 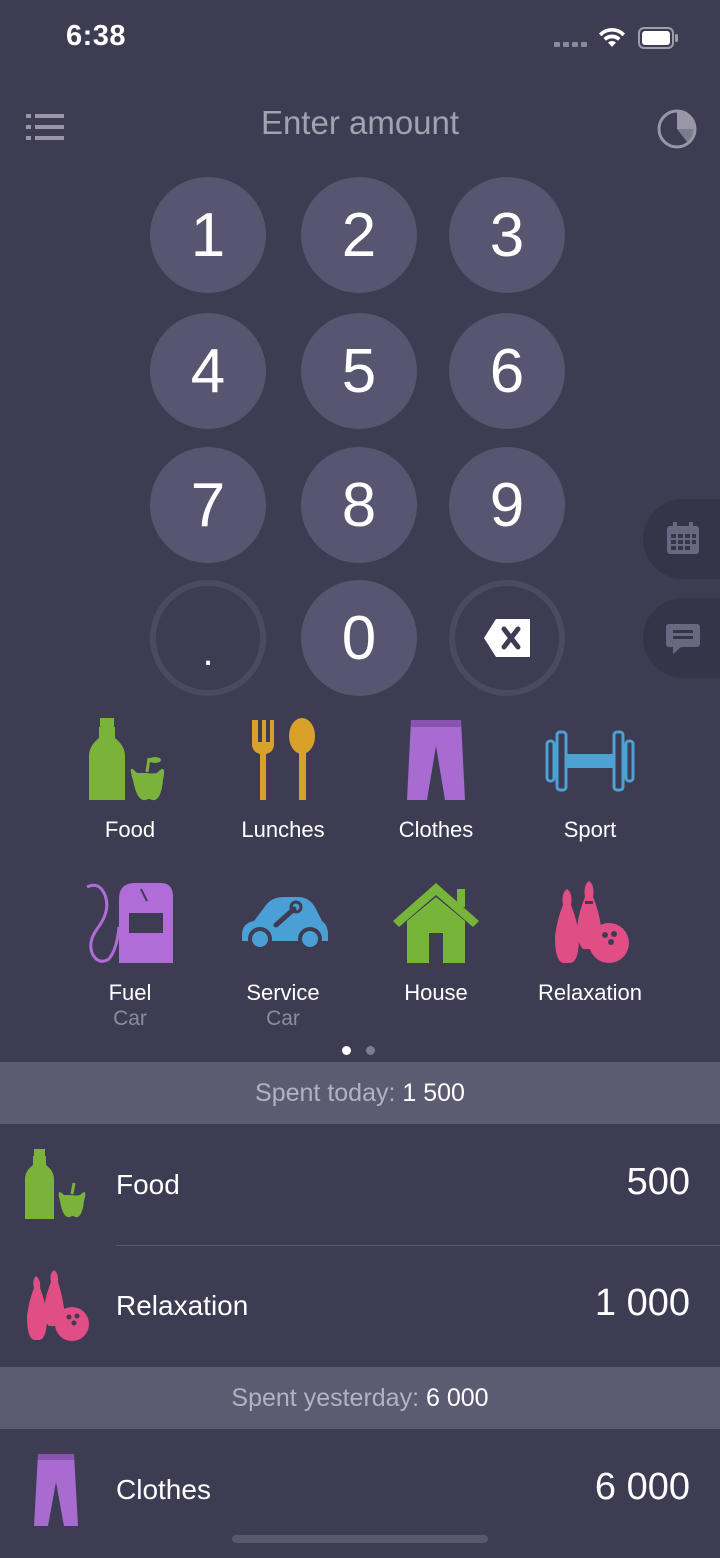 I want to click on wifi-icon, so click(x=612, y=37).